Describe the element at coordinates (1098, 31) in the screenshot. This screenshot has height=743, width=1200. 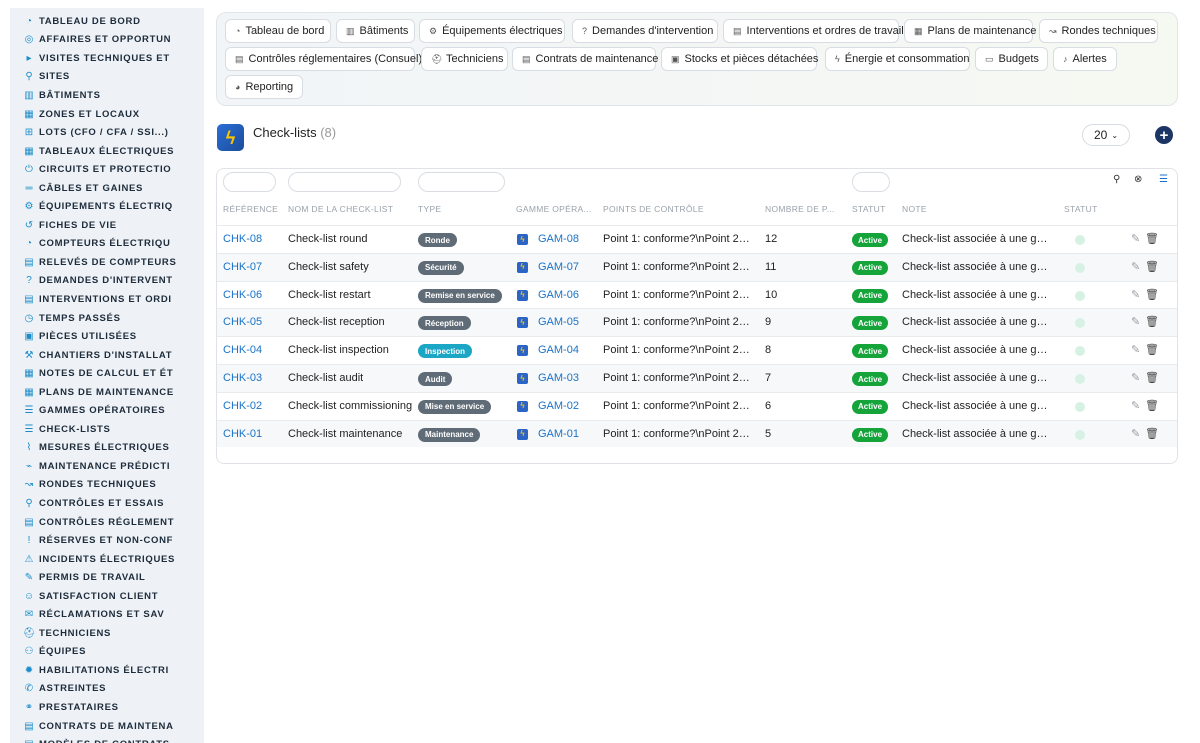
I see `nav-item: ↝ Rondes techniques` at that location.